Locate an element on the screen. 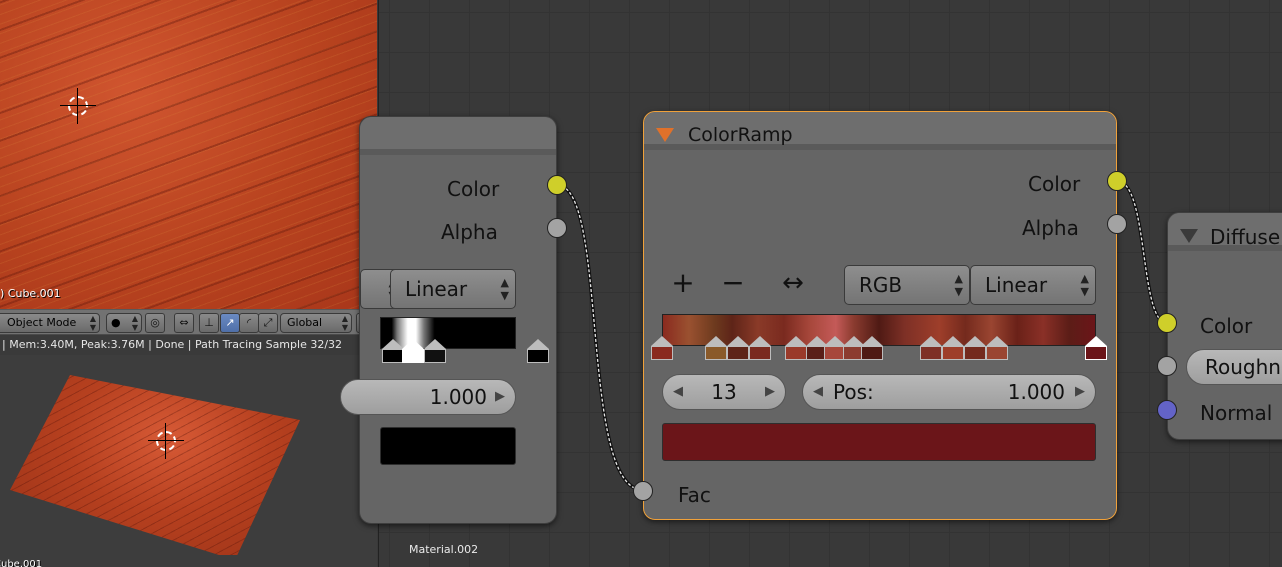 This screenshot has height=567, width=1282. active-stop-index-field: ◀ 13 ▶ is located at coordinates (724, 392).